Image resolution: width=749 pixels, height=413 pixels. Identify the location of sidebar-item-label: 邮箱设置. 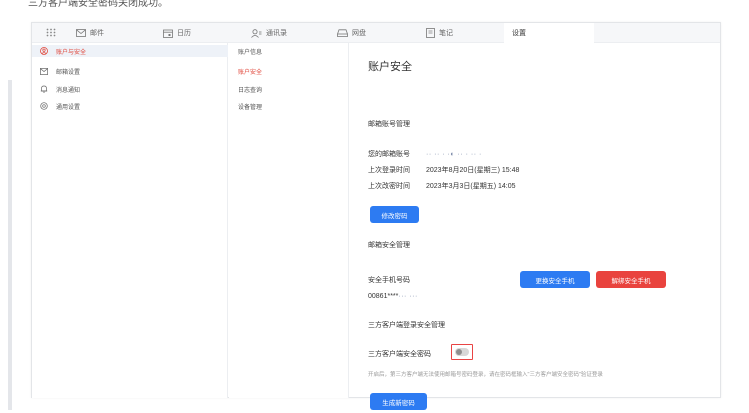
(68, 72).